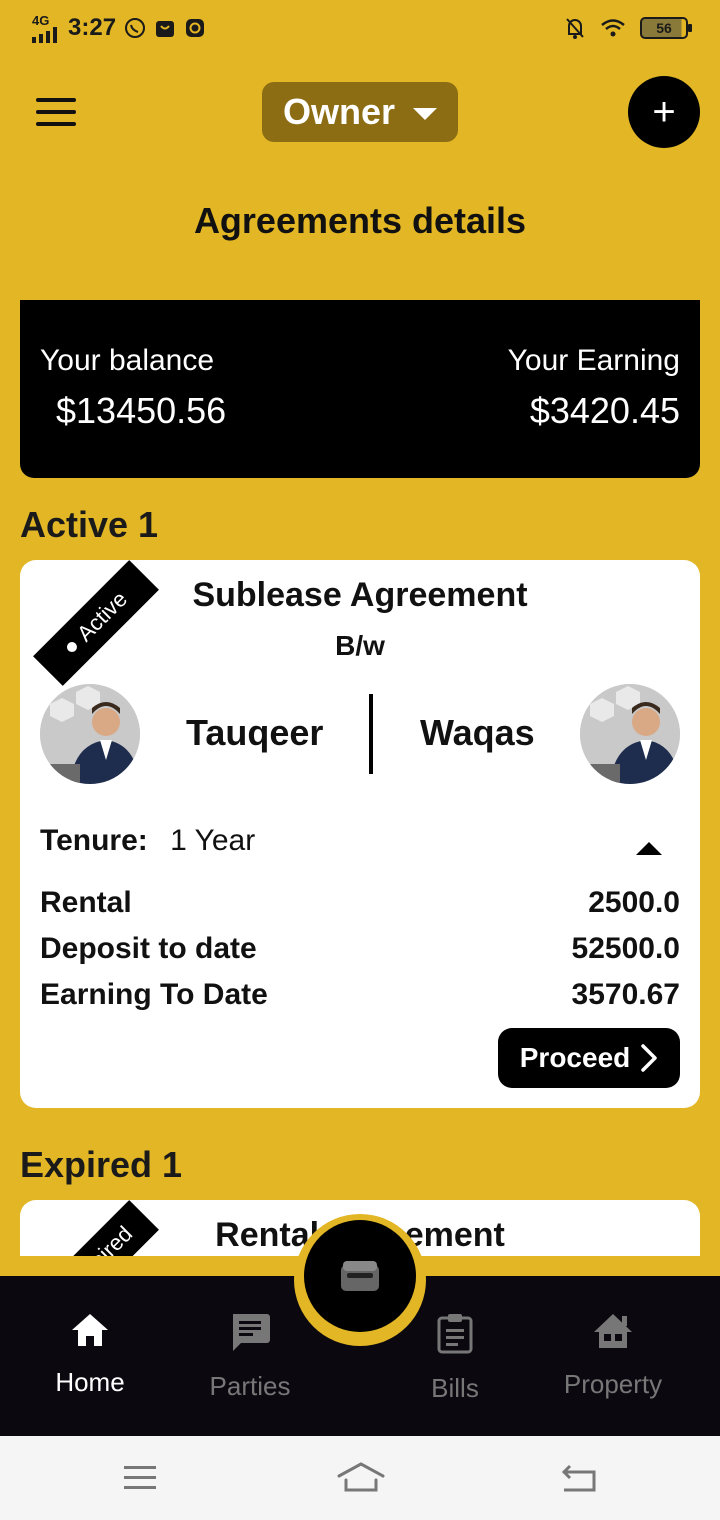 This screenshot has height=1520, width=720. I want to click on network-type: 4G, so click(41, 20).